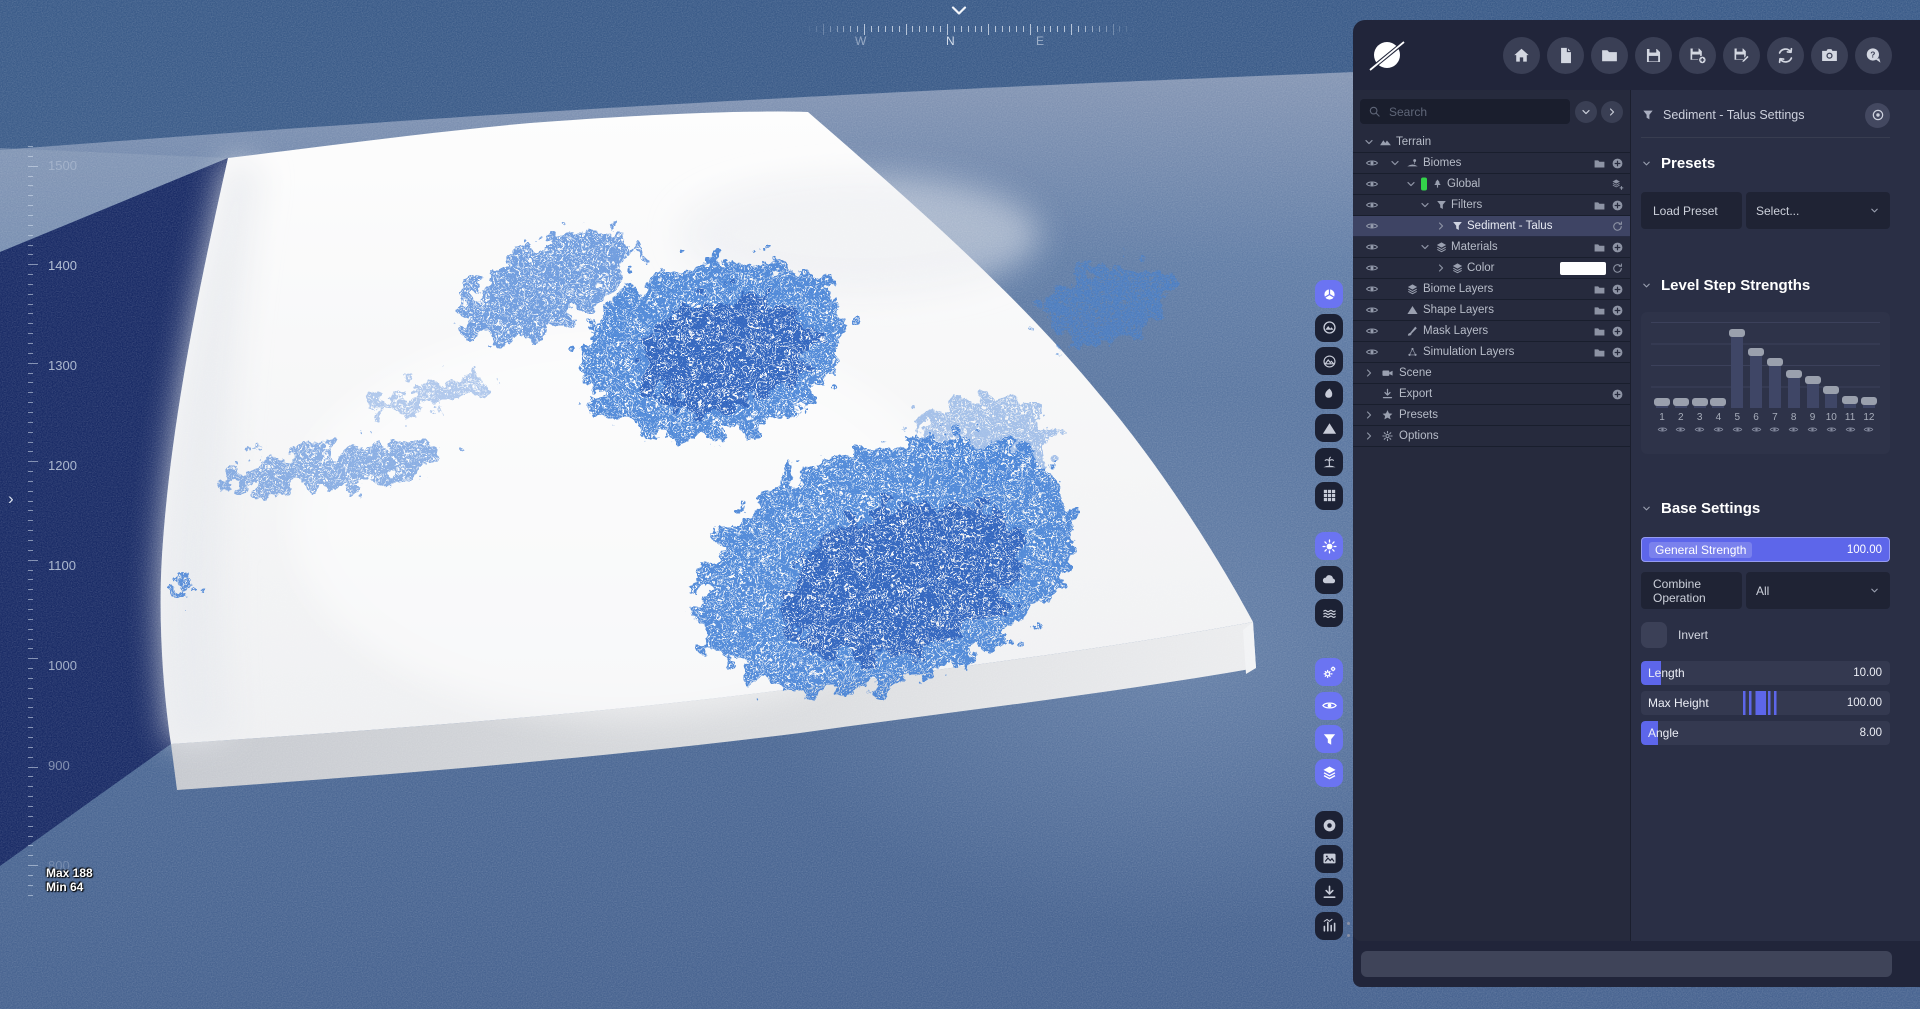 The height and width of the screenshot is (1009, 1920). I want to click on panel-resize-handle, so click(1348, 934).